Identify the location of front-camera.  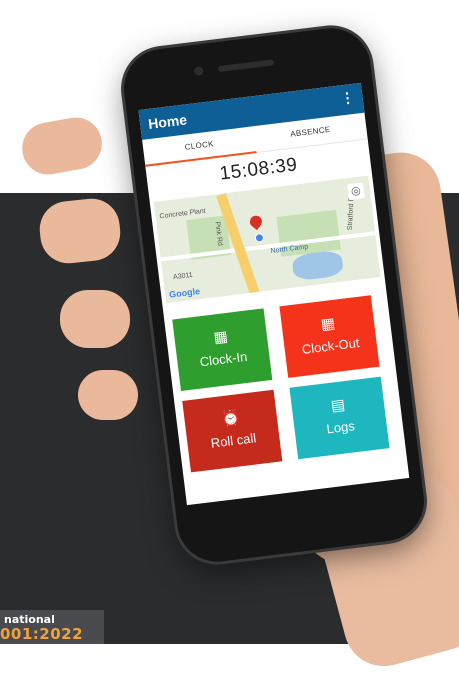
(198, 71).